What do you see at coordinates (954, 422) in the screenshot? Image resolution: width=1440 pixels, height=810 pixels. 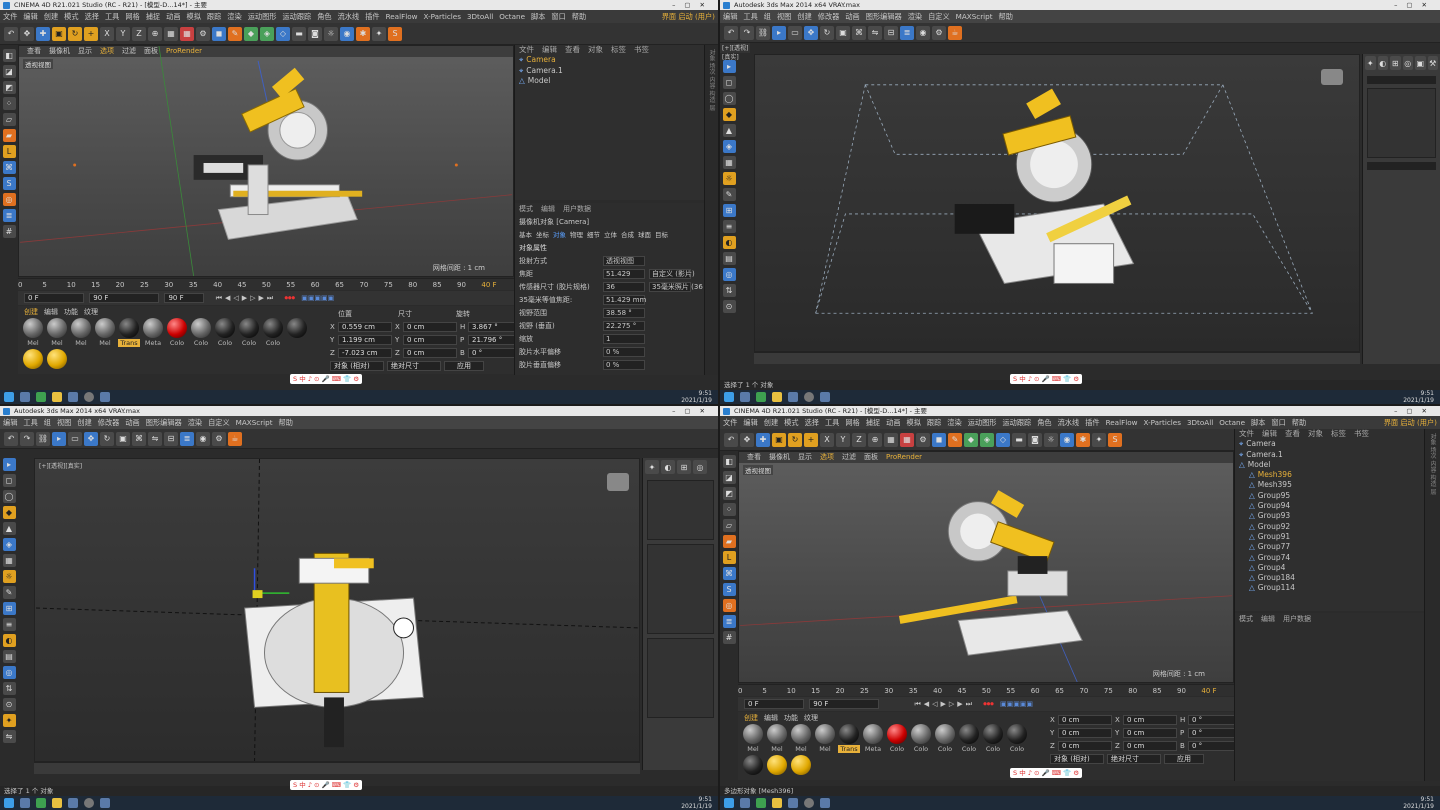 I see `menu-item-11: 渲染` at bounding box center [954, 422].